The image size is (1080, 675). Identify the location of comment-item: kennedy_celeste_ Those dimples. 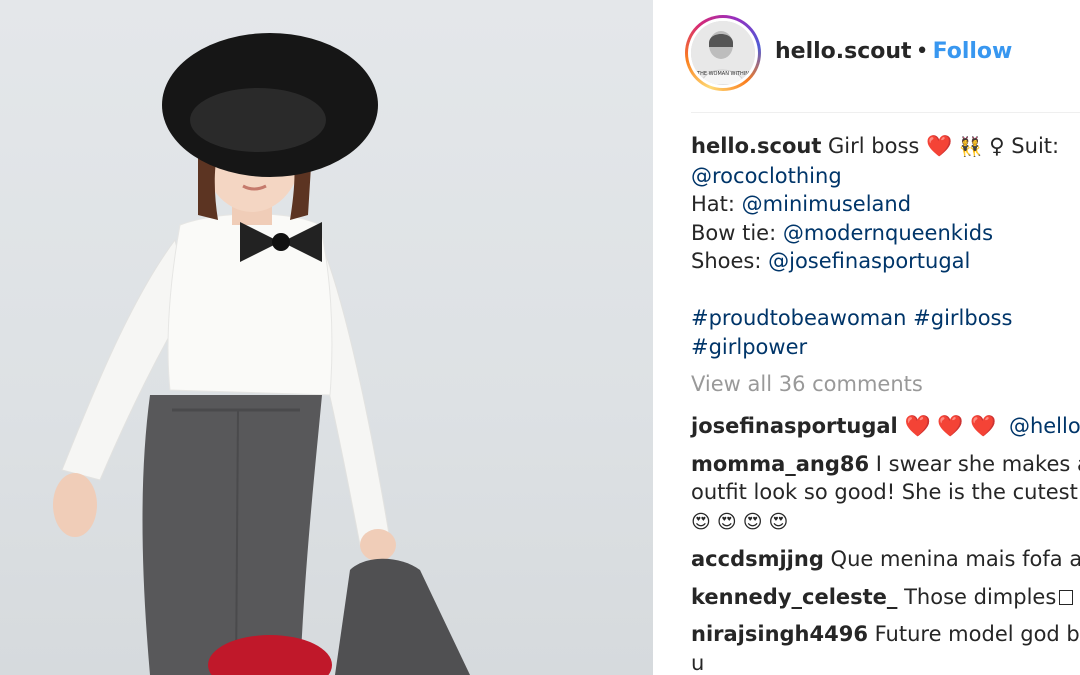
(885, 597).